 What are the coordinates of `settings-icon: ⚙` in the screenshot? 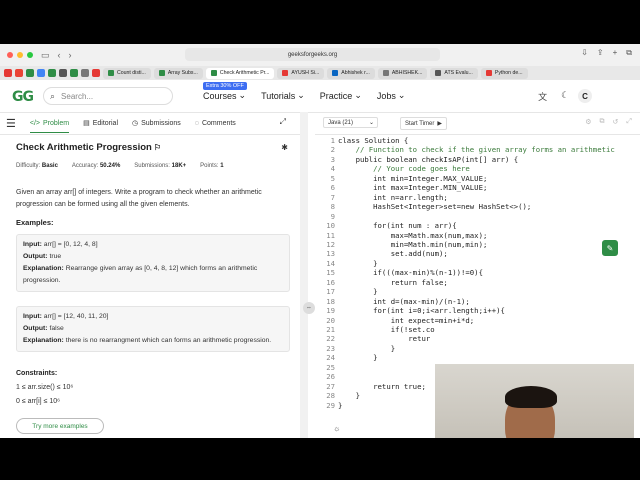 It's located at (588, 122).